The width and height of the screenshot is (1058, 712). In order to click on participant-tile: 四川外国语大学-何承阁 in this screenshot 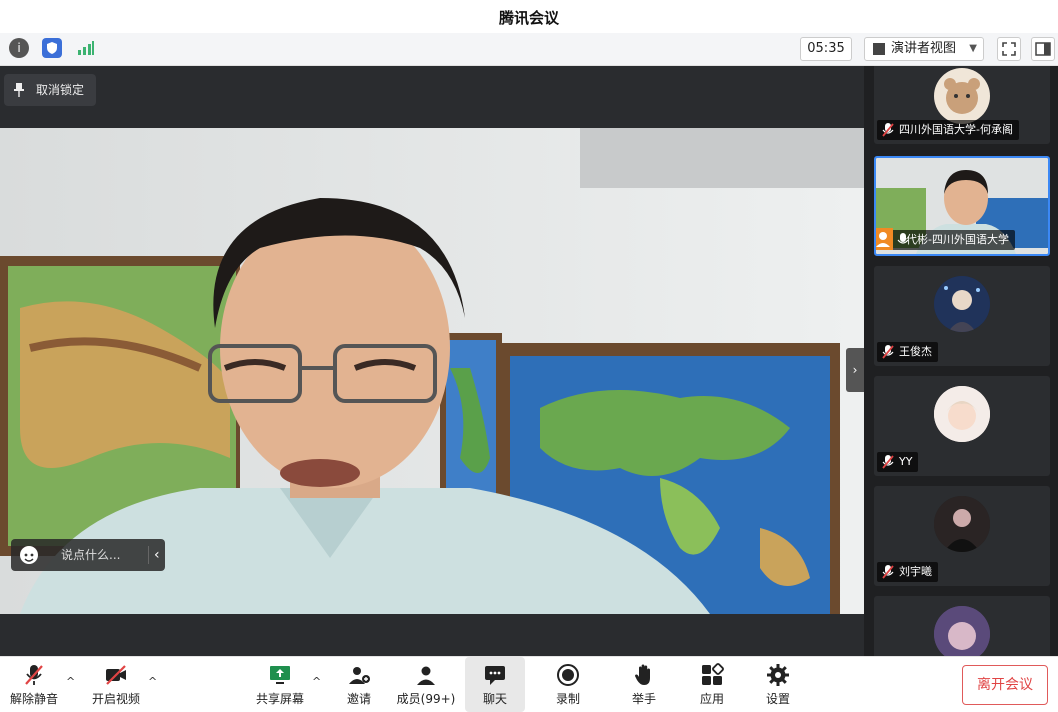, I will do `click(962, 105)`.